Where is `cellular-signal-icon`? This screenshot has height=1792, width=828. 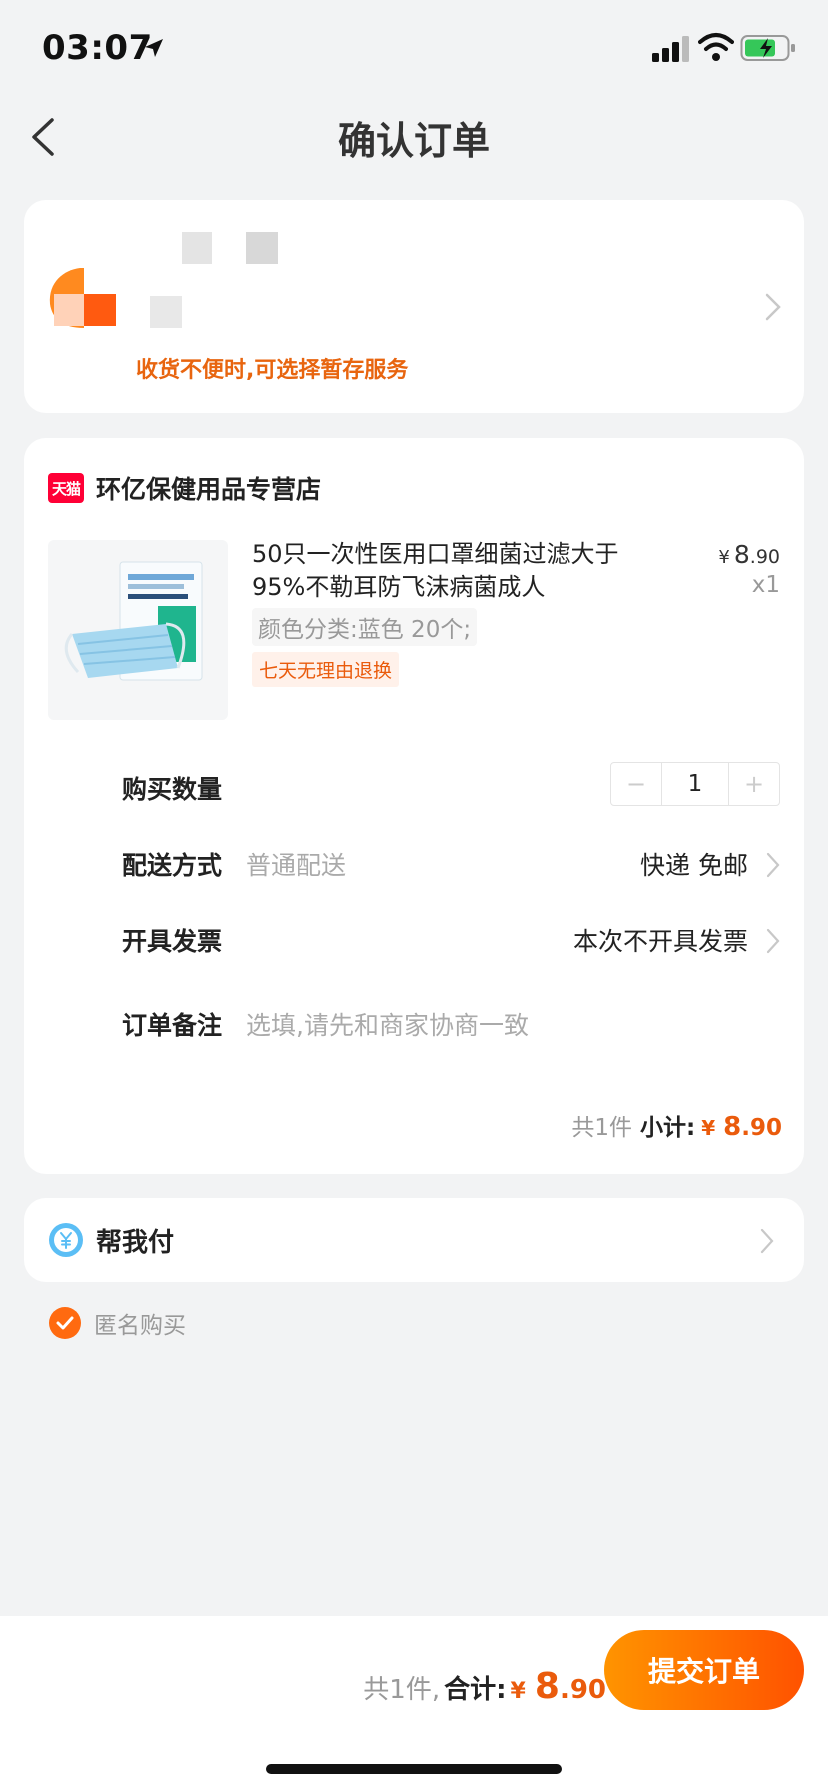
cellular-signal-icon is located at coordinates (670, 49).